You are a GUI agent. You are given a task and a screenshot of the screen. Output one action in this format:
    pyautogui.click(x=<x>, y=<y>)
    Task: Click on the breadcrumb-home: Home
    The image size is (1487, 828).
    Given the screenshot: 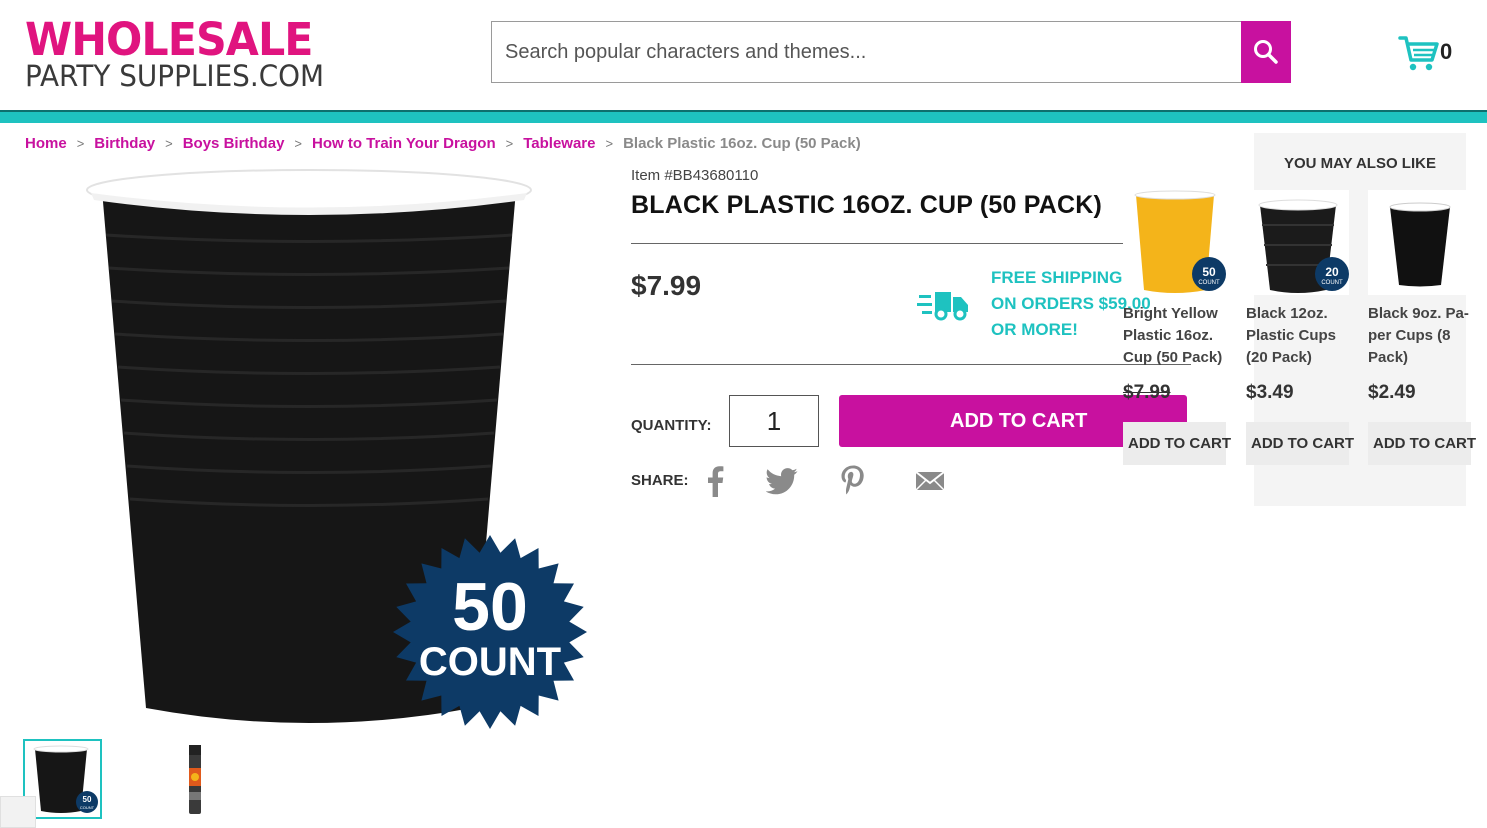 What is the action you would take?
    pyautogui.click(x=46, y=143)
    